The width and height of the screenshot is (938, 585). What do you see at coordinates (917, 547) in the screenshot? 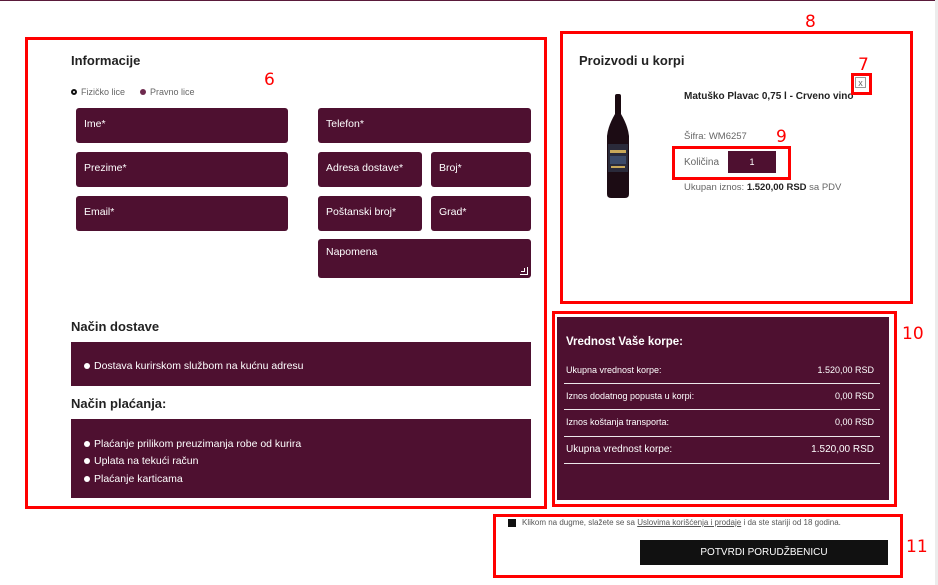
I see `annotation-label-11: 11` at bounding box center [917, 547].